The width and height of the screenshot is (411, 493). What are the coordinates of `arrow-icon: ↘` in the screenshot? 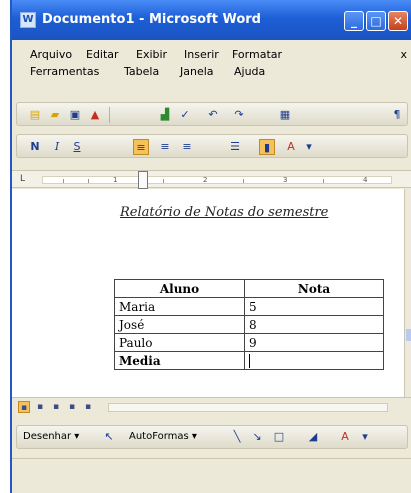 It's located at (257, 437).